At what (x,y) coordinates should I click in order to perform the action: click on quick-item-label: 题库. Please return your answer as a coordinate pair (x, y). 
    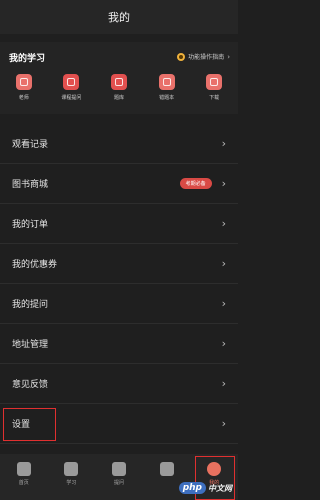
    Looking at the image, I should click on (118, 98).